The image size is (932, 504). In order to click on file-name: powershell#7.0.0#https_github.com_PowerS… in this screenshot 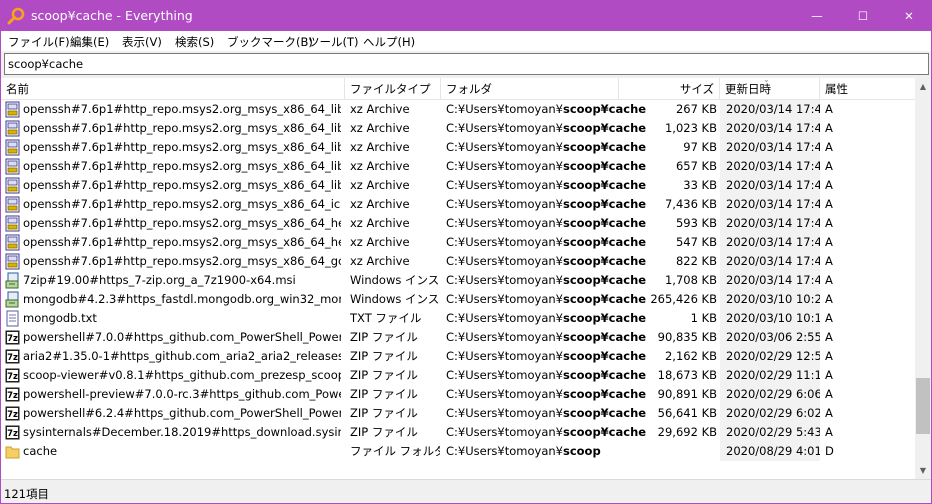, I will do `click(182, 337)`.